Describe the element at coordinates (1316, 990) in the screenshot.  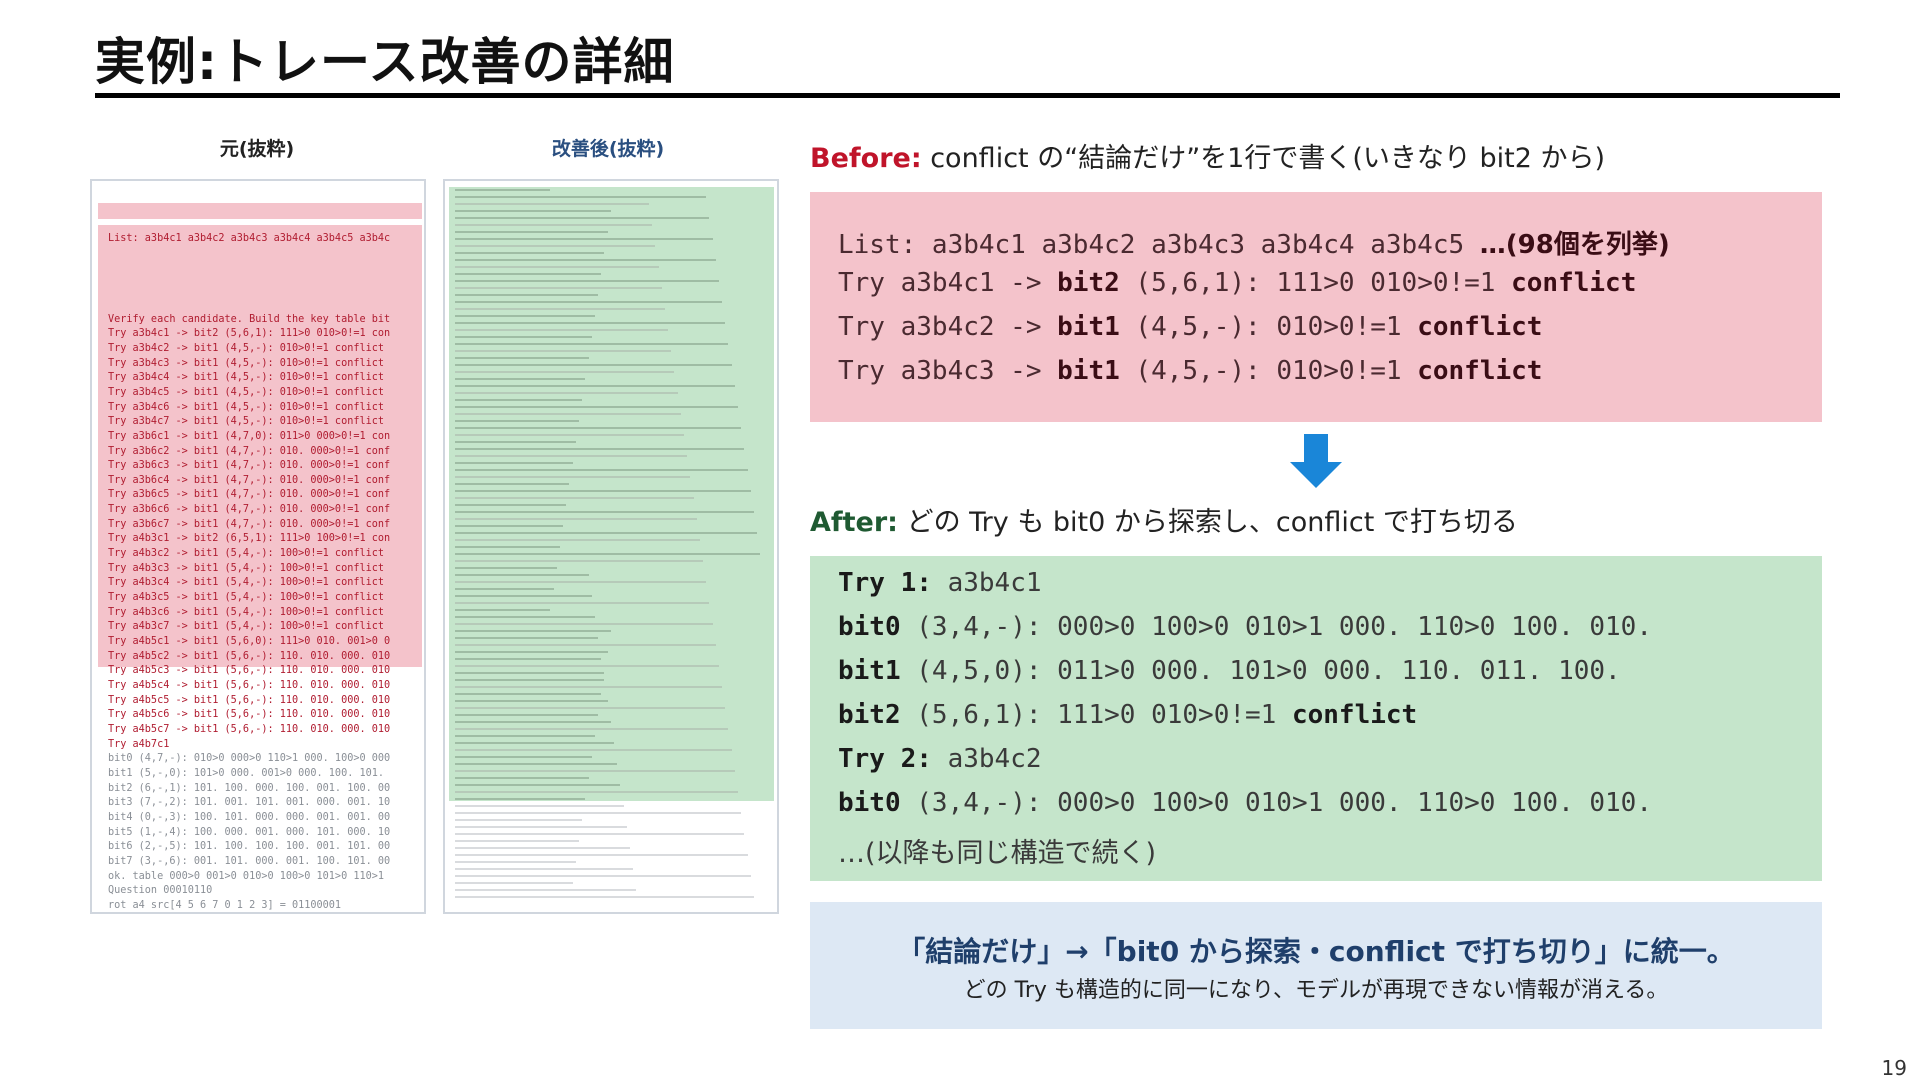
I see `summary-detail: どの Try も構造的に同一になり、モデルが再現できない情報が消える。` at that location.